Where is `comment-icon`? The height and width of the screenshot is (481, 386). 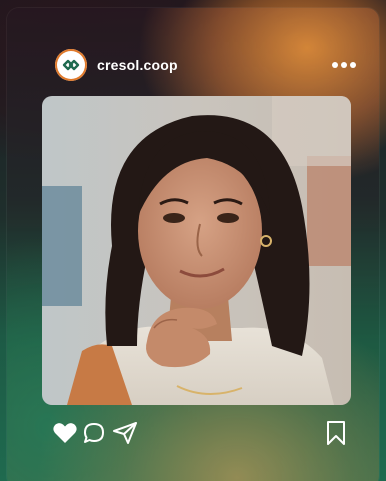 comment-icon is located at coordinates (94, 433).